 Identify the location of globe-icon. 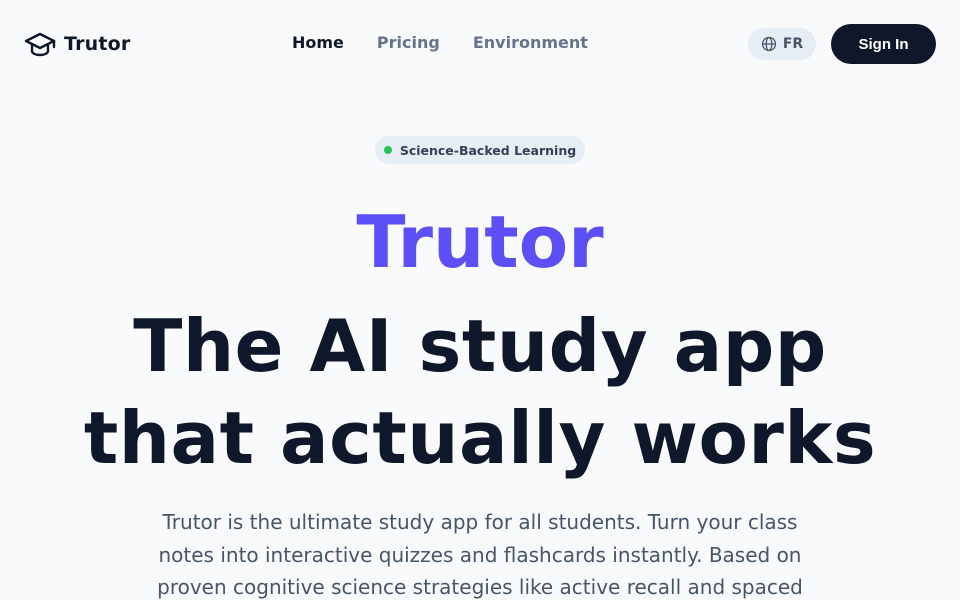
(768, 44).